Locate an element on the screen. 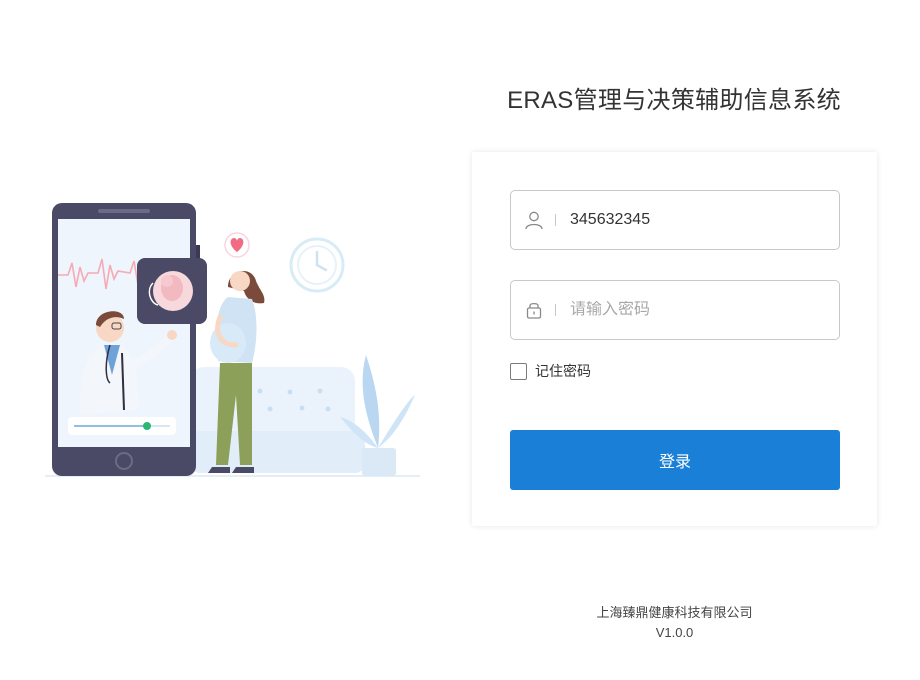 The height and width of the screenshot is (680, 920). version-label: V1.0.0 is located at coordinates (674, 632).